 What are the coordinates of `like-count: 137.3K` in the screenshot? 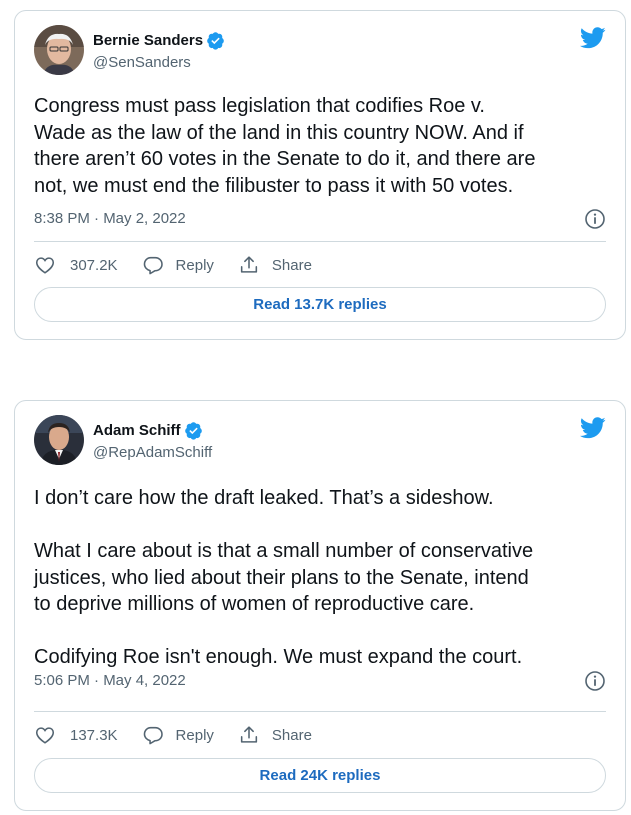 It's located at (94, 735).